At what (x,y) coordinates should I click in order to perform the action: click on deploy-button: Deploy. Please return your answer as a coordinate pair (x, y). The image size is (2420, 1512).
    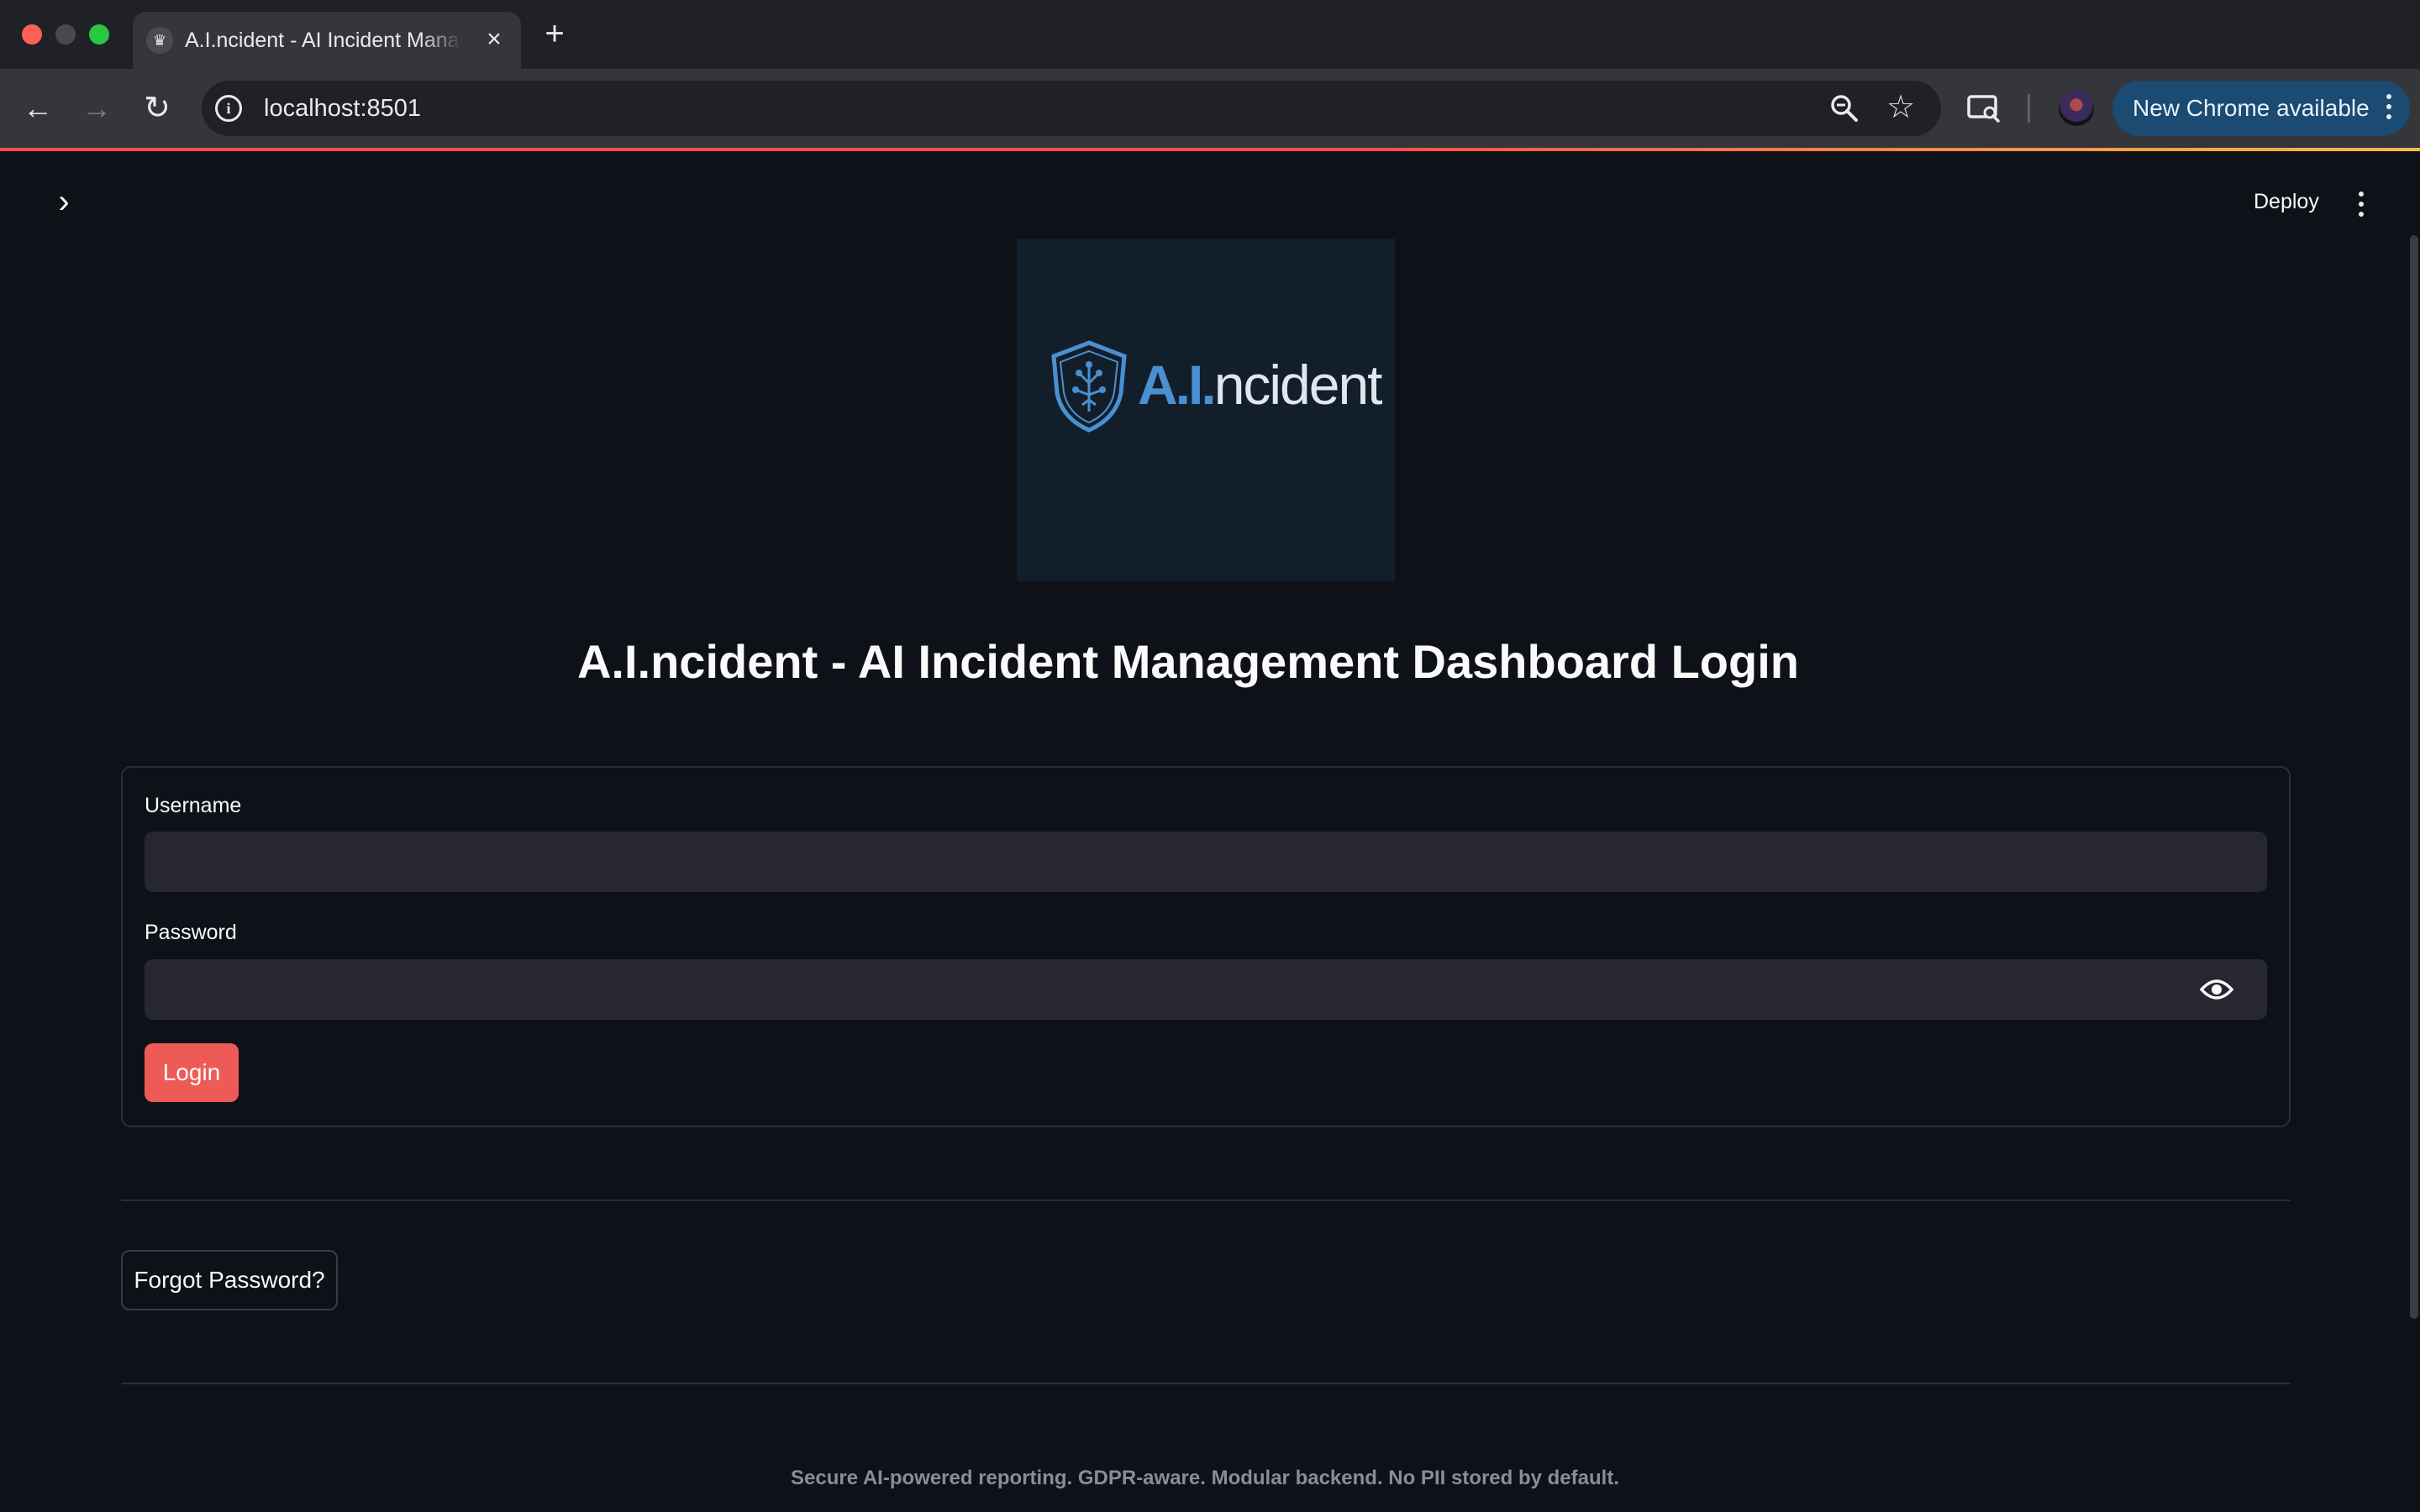
    Looking at the image, I should click on (2286, 201).